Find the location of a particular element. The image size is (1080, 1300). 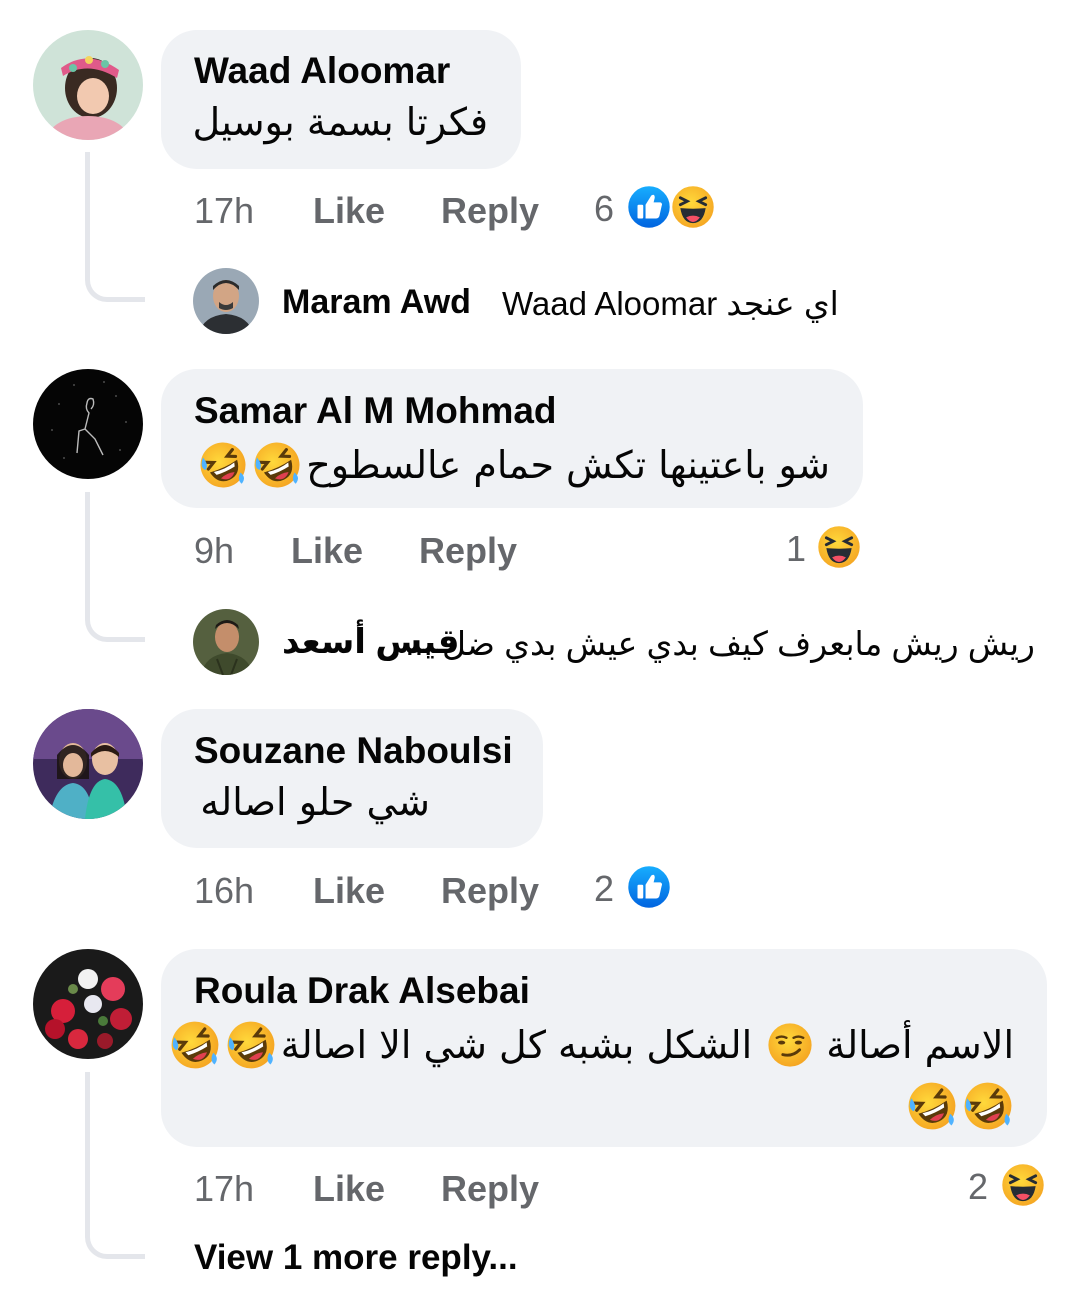

comment-text-row: شو باعتينها تكش حمام عالسطوح is located at coordinates (514, 465).